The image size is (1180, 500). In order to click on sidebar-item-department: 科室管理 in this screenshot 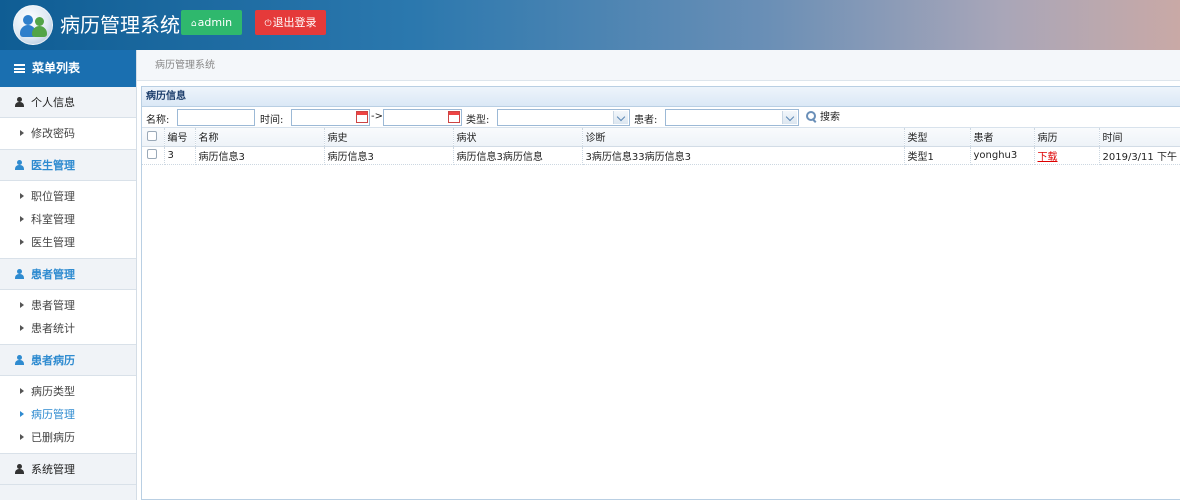, I will do `click(68, 219)`.